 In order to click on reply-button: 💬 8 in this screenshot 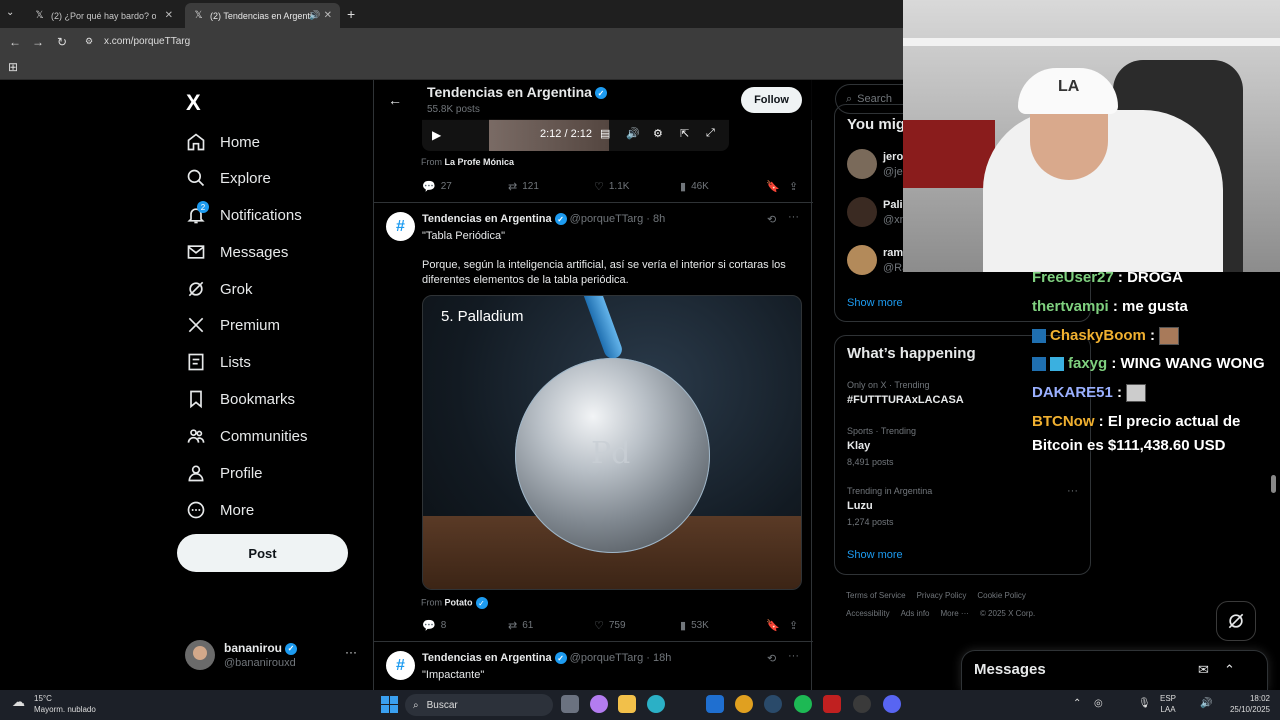, I will do `click(434, 625)`.